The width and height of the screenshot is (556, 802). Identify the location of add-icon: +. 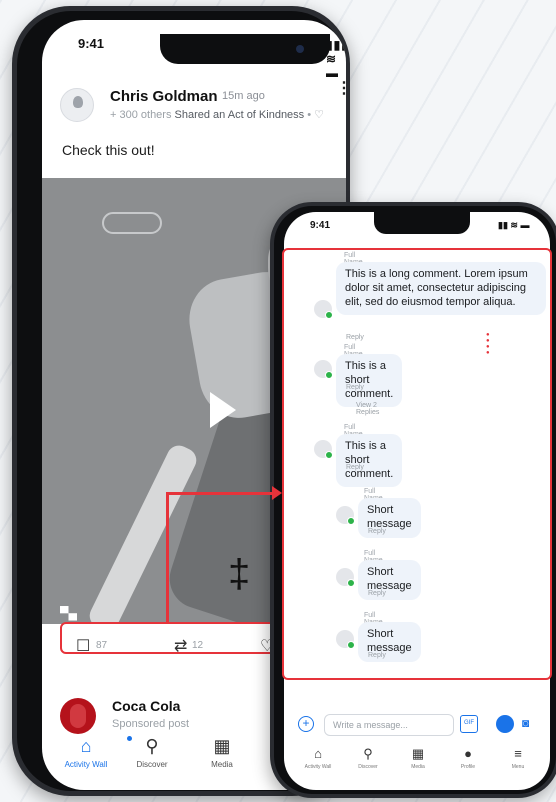
(306, 724).